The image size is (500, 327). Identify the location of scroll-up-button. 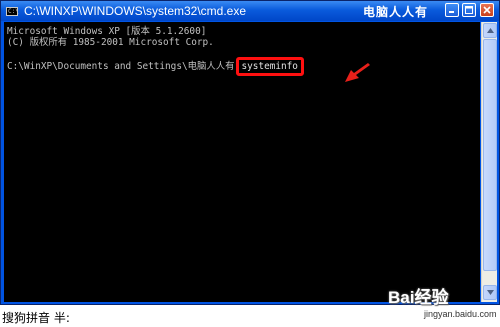
(490, 30).